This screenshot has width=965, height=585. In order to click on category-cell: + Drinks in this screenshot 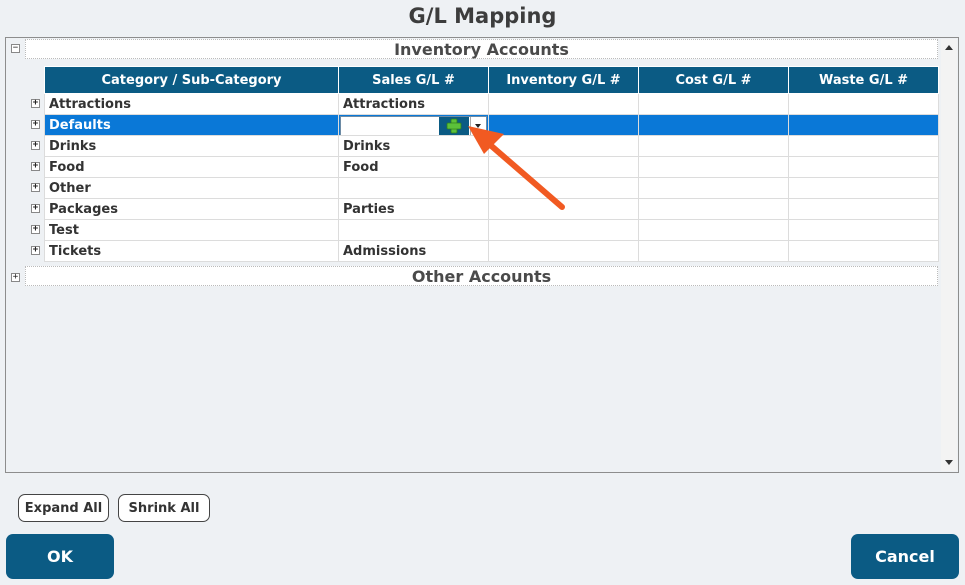, I will do `click(185, 146)`.